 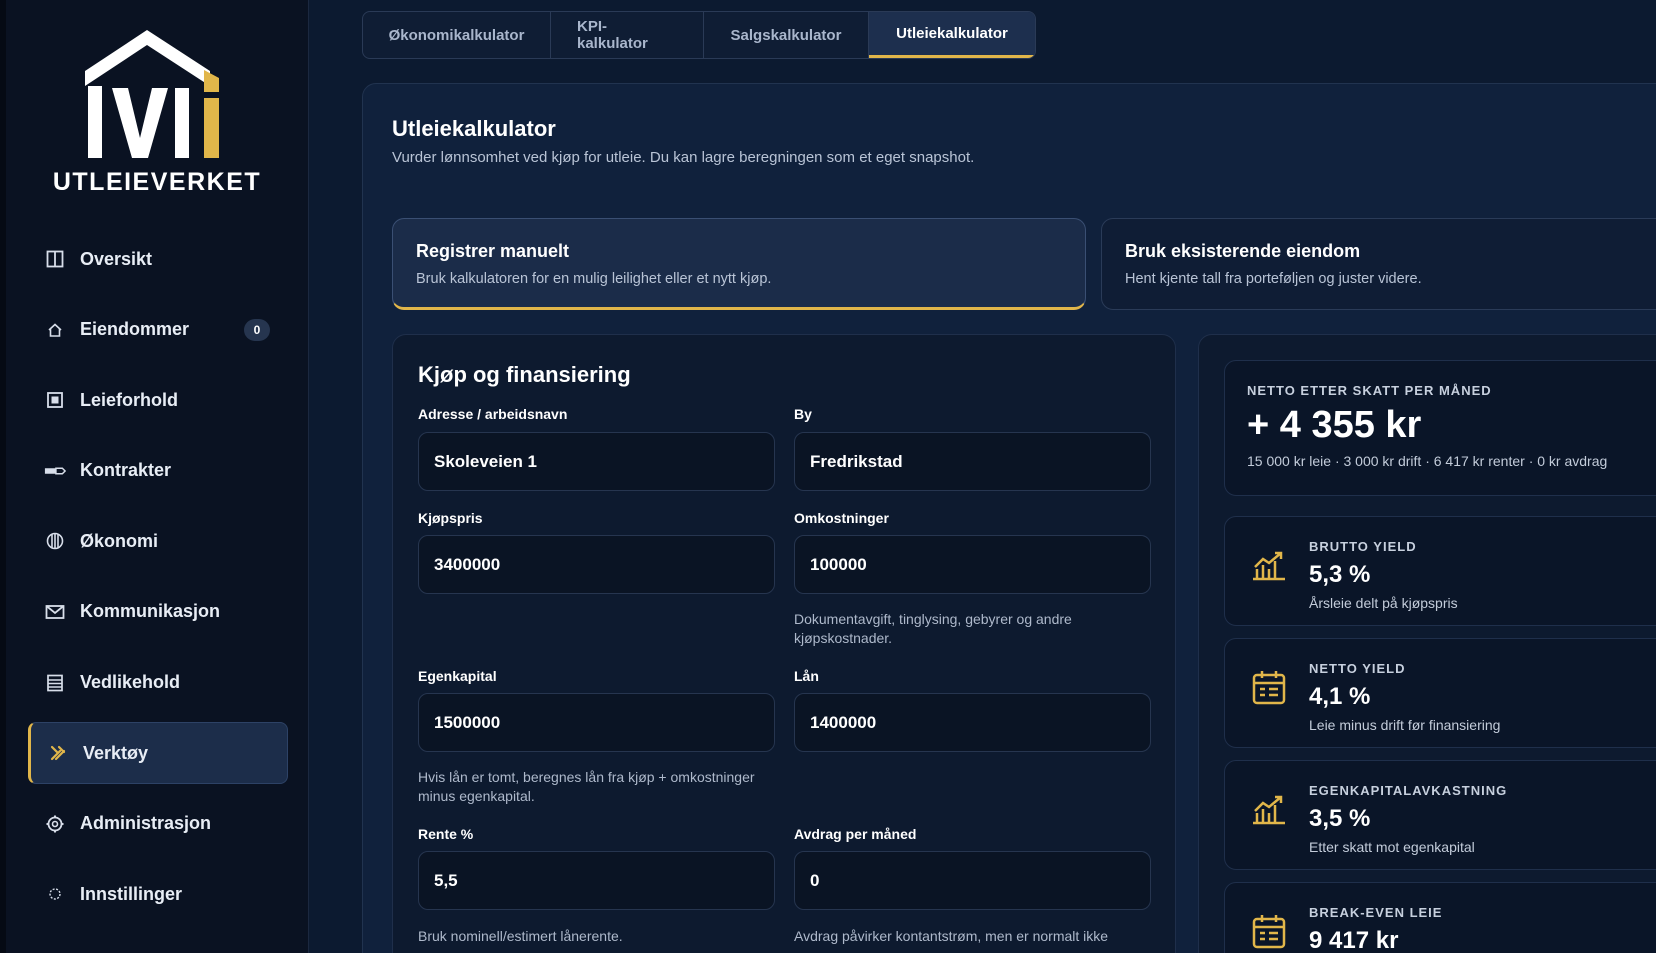 I want to click on metric-value: 4,1 %, so click(x=1340, y=696).